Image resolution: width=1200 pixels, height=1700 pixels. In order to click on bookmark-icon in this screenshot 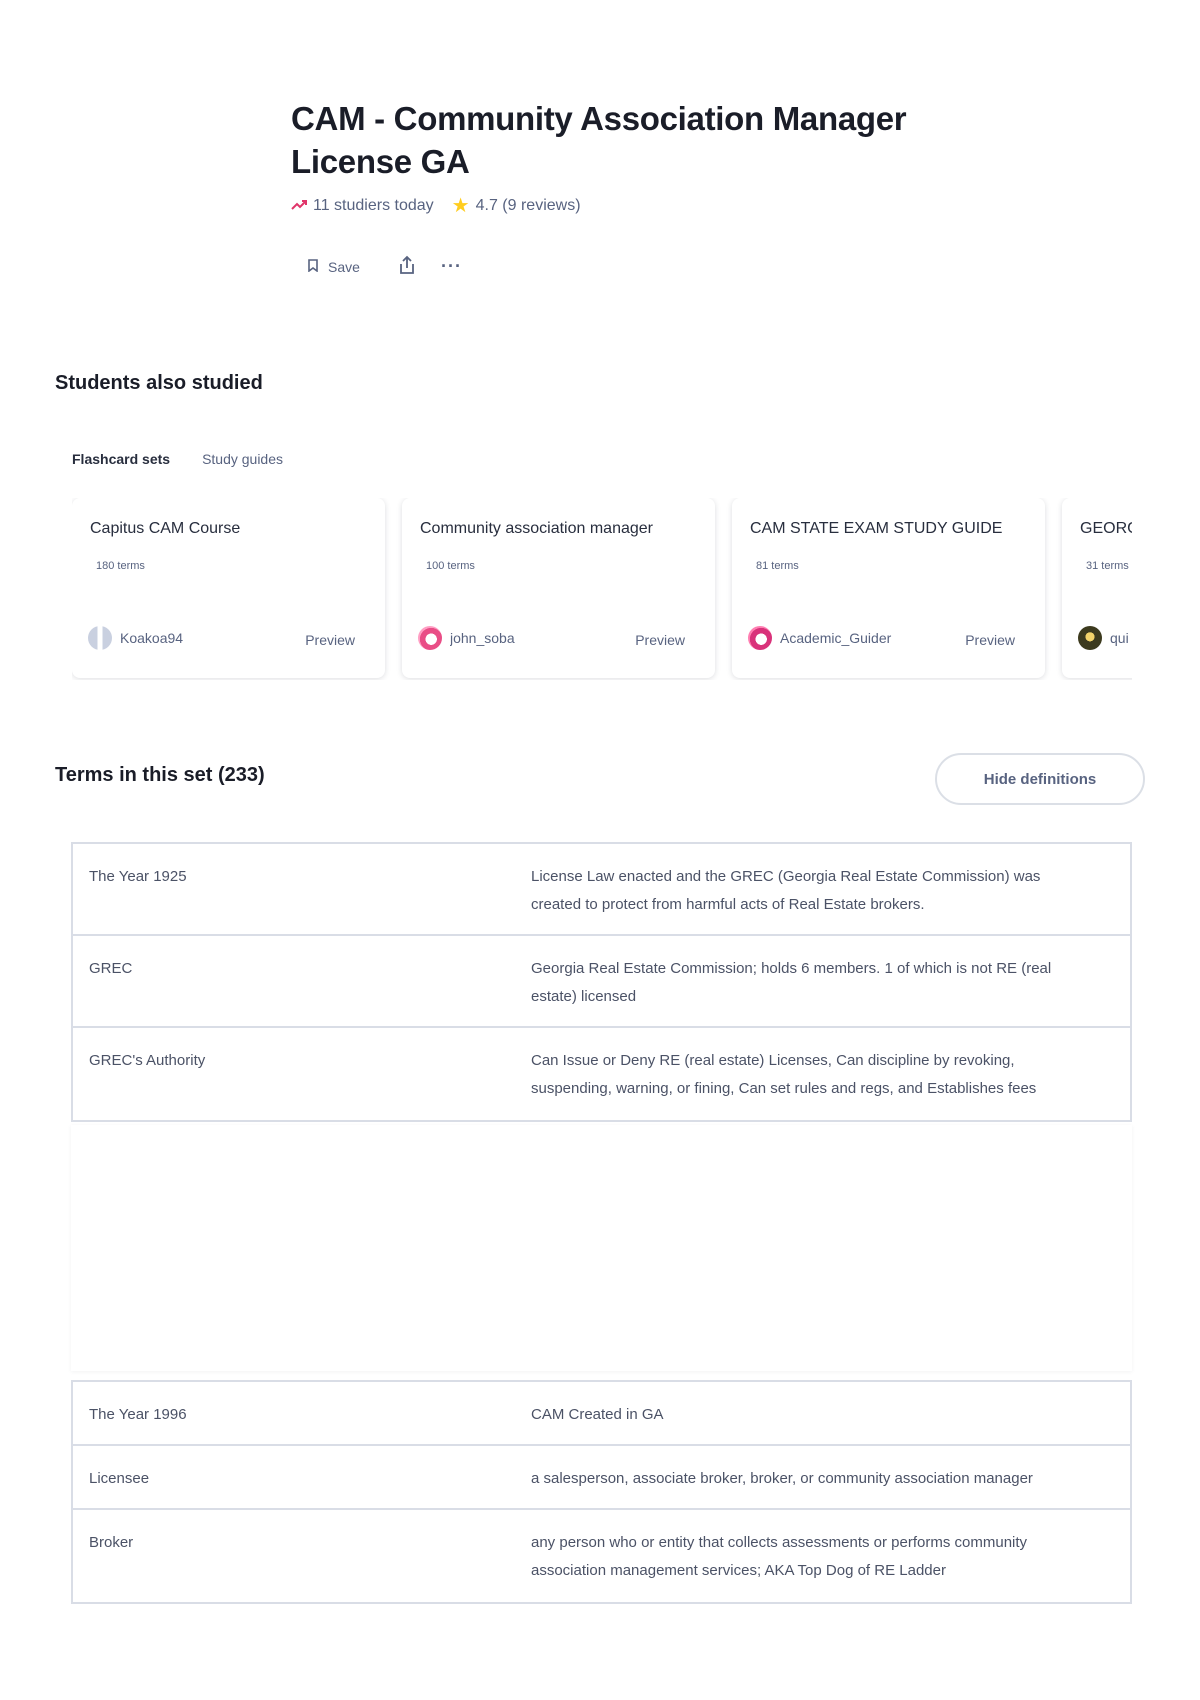, I will do `click(313, 266)`.